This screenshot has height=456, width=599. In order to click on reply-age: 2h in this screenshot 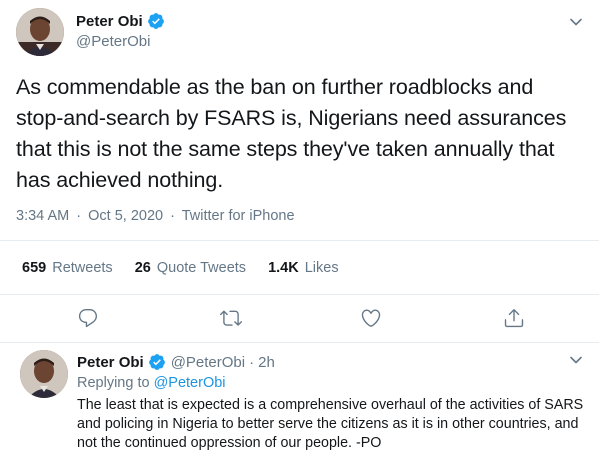, I will do `click(266, 362)`.